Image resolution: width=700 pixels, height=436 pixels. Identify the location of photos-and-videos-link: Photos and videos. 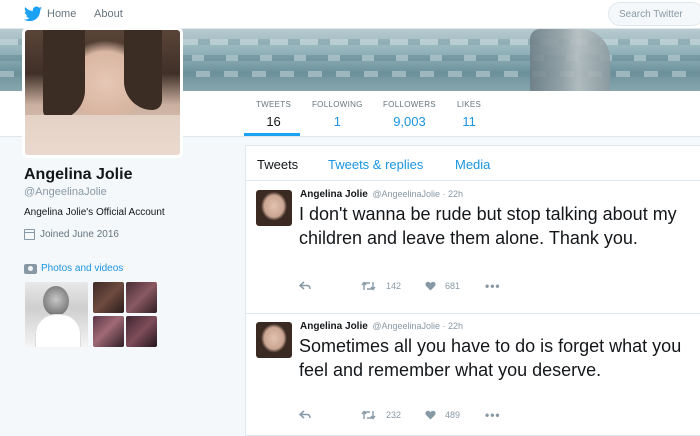
(73, 268).